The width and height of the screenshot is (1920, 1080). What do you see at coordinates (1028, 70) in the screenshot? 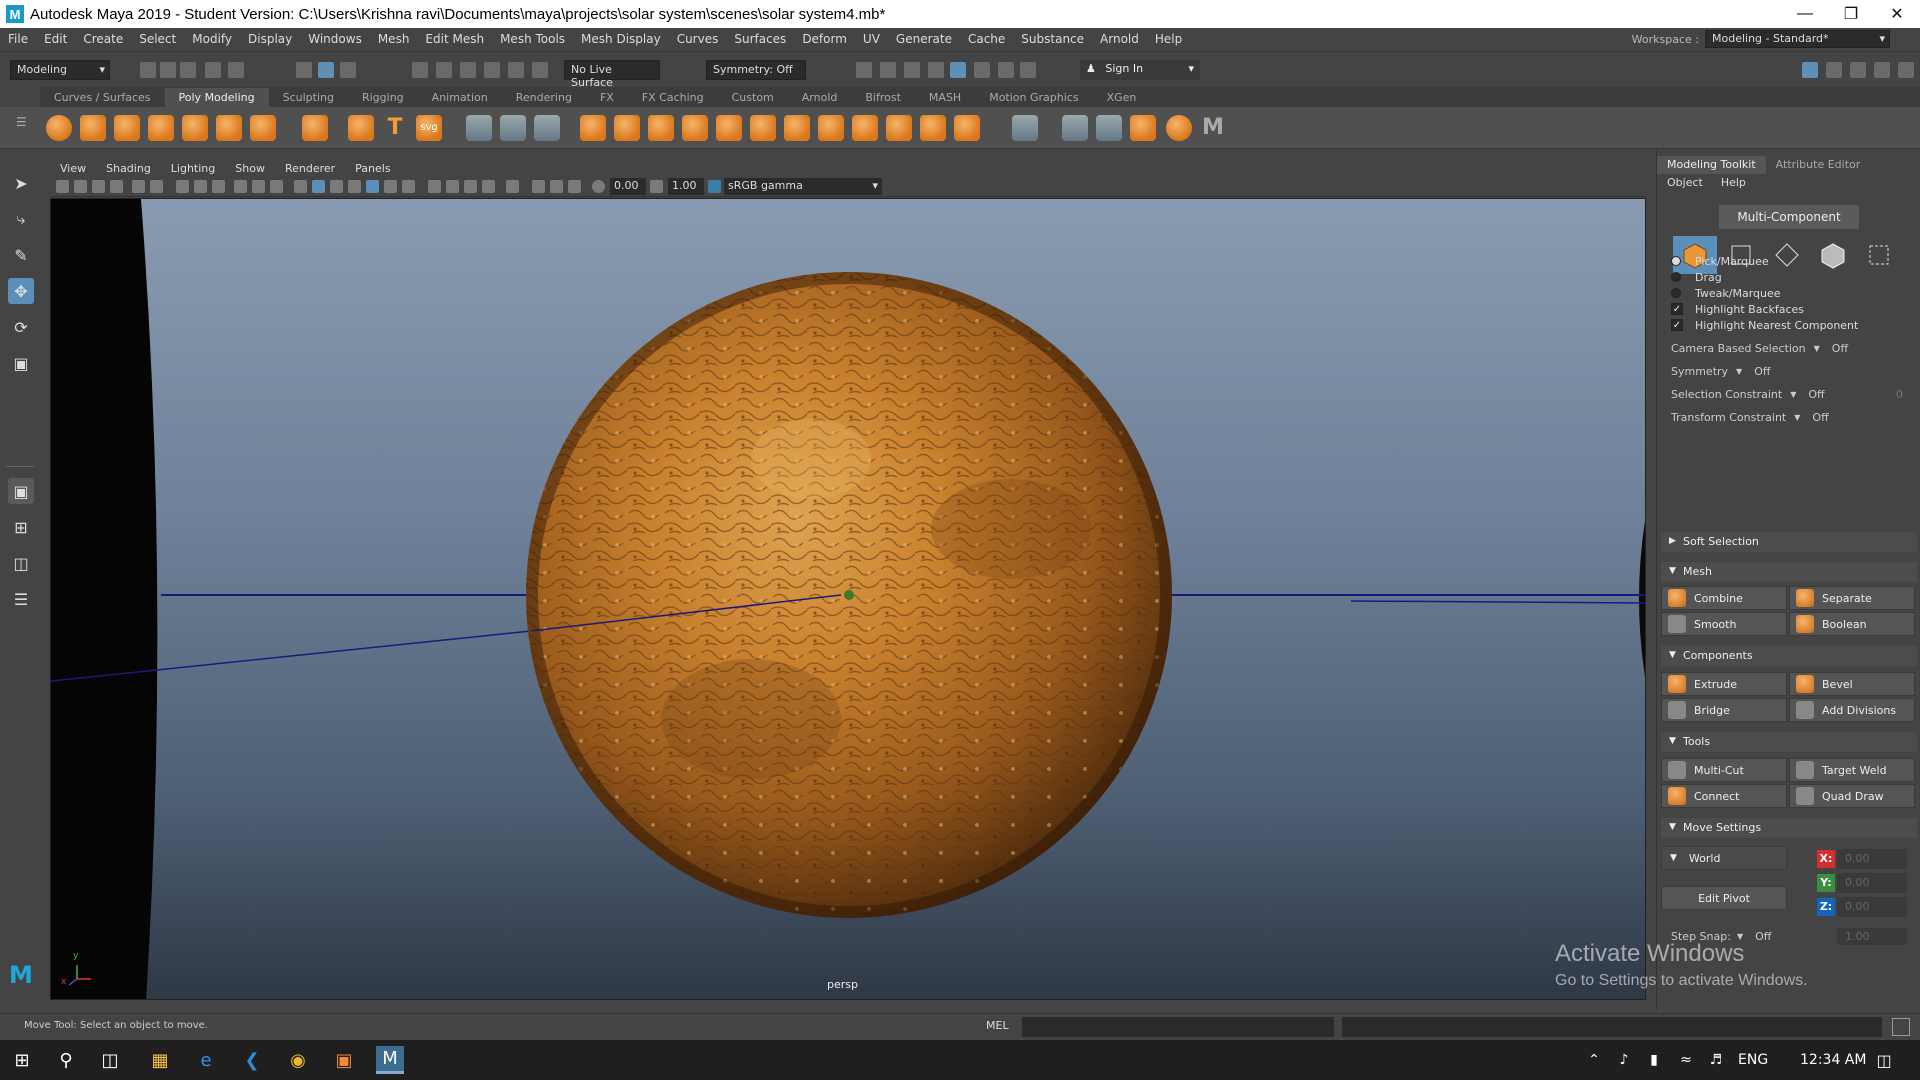
I see `pause-icon` at bounding box center [1028, 70].